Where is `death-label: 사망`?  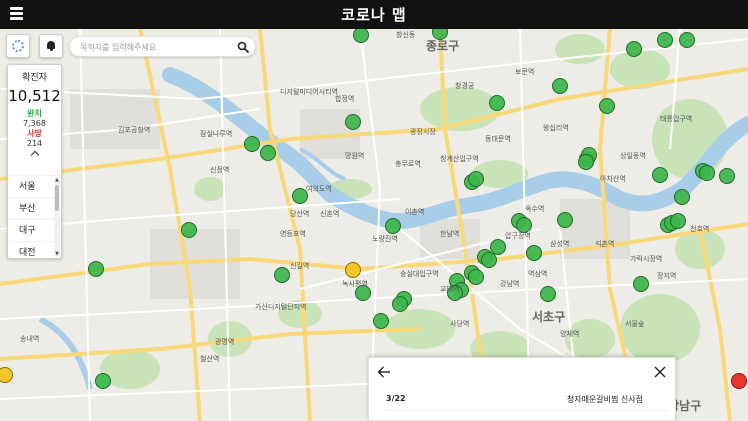
death-label: 사망 is located at coordinates (34, 133).